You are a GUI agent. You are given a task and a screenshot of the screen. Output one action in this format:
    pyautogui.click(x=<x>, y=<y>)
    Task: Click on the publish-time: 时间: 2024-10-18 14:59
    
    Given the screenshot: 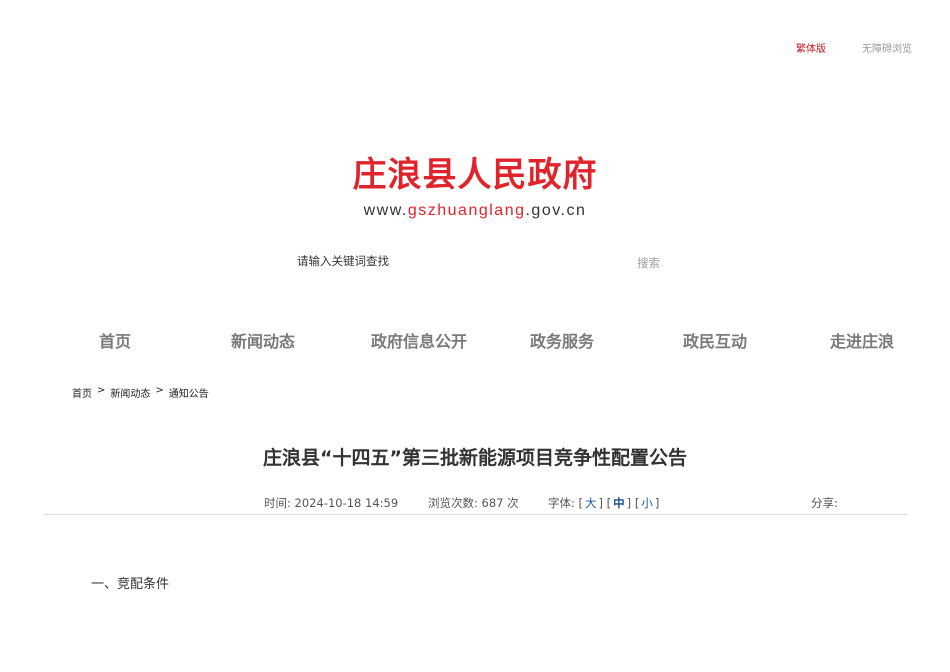 What is the action you would take?
    pyautogui.click(x=331, y=503)
    